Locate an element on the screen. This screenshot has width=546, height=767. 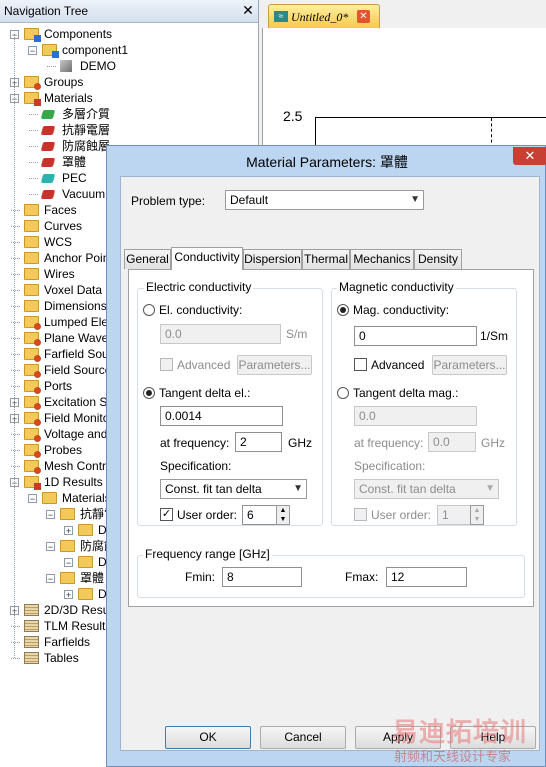
tree-item-label: PEC is located at coordinates (74, 178).